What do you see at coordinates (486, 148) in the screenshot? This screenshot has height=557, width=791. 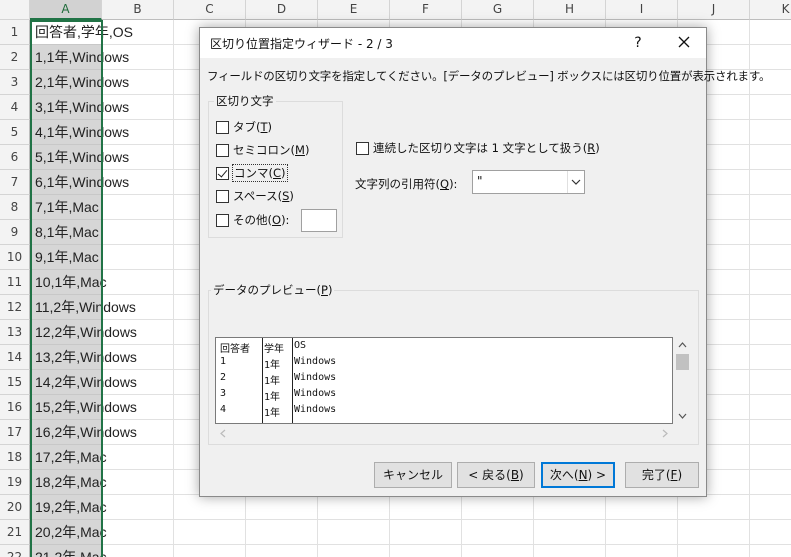 I see `consecutive-label: 連続した区切り文字は 1 文字として扱う(R)` at bounding box center [486, 148].